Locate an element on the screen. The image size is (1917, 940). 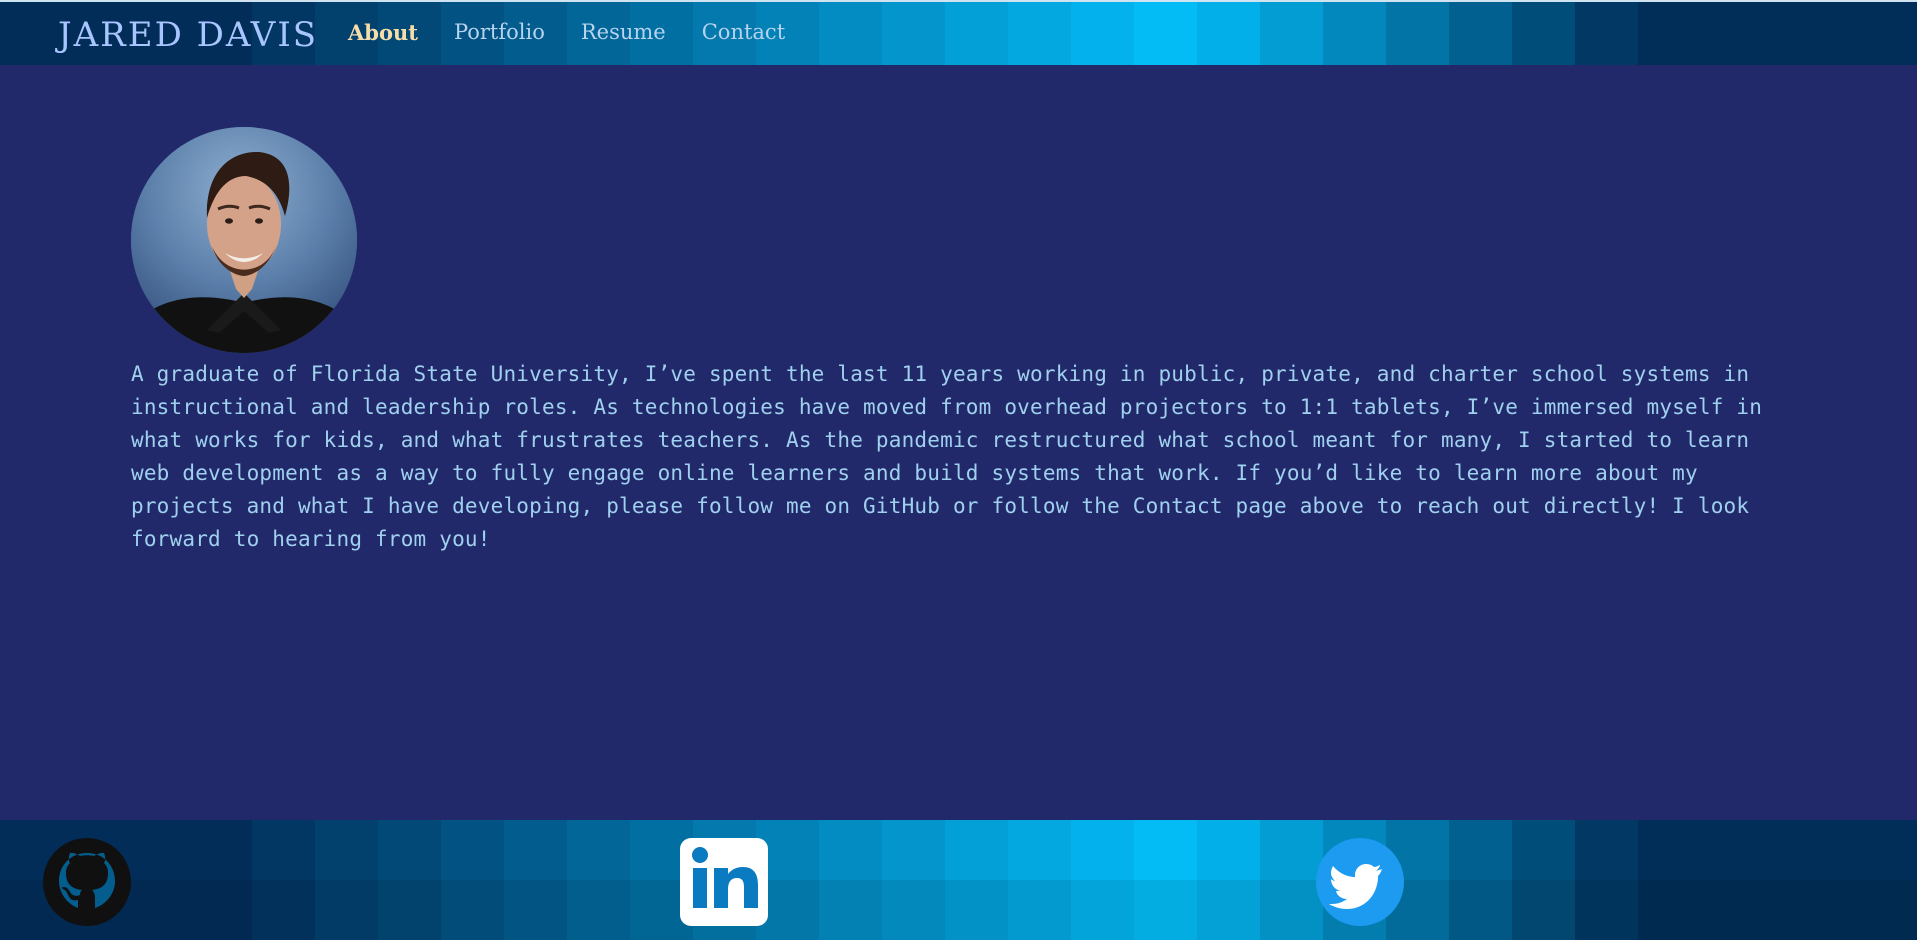
site-footer is located at coordinates (958, 880).